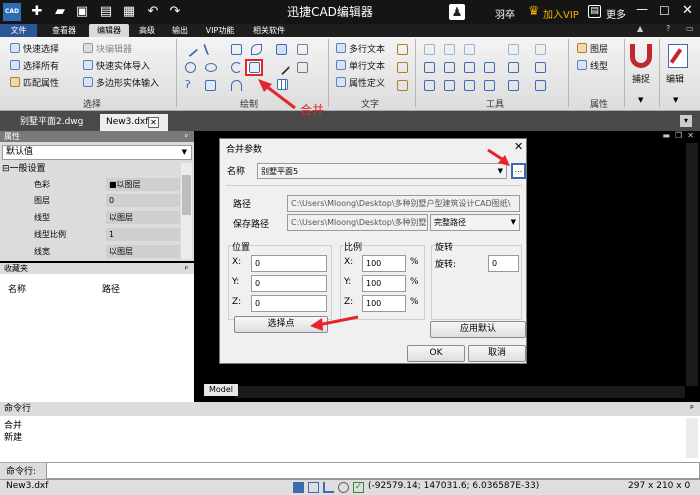 The width and height of the screenshot is (700, 495). I want to click on grid-toggle-icon, so click(313, 487).